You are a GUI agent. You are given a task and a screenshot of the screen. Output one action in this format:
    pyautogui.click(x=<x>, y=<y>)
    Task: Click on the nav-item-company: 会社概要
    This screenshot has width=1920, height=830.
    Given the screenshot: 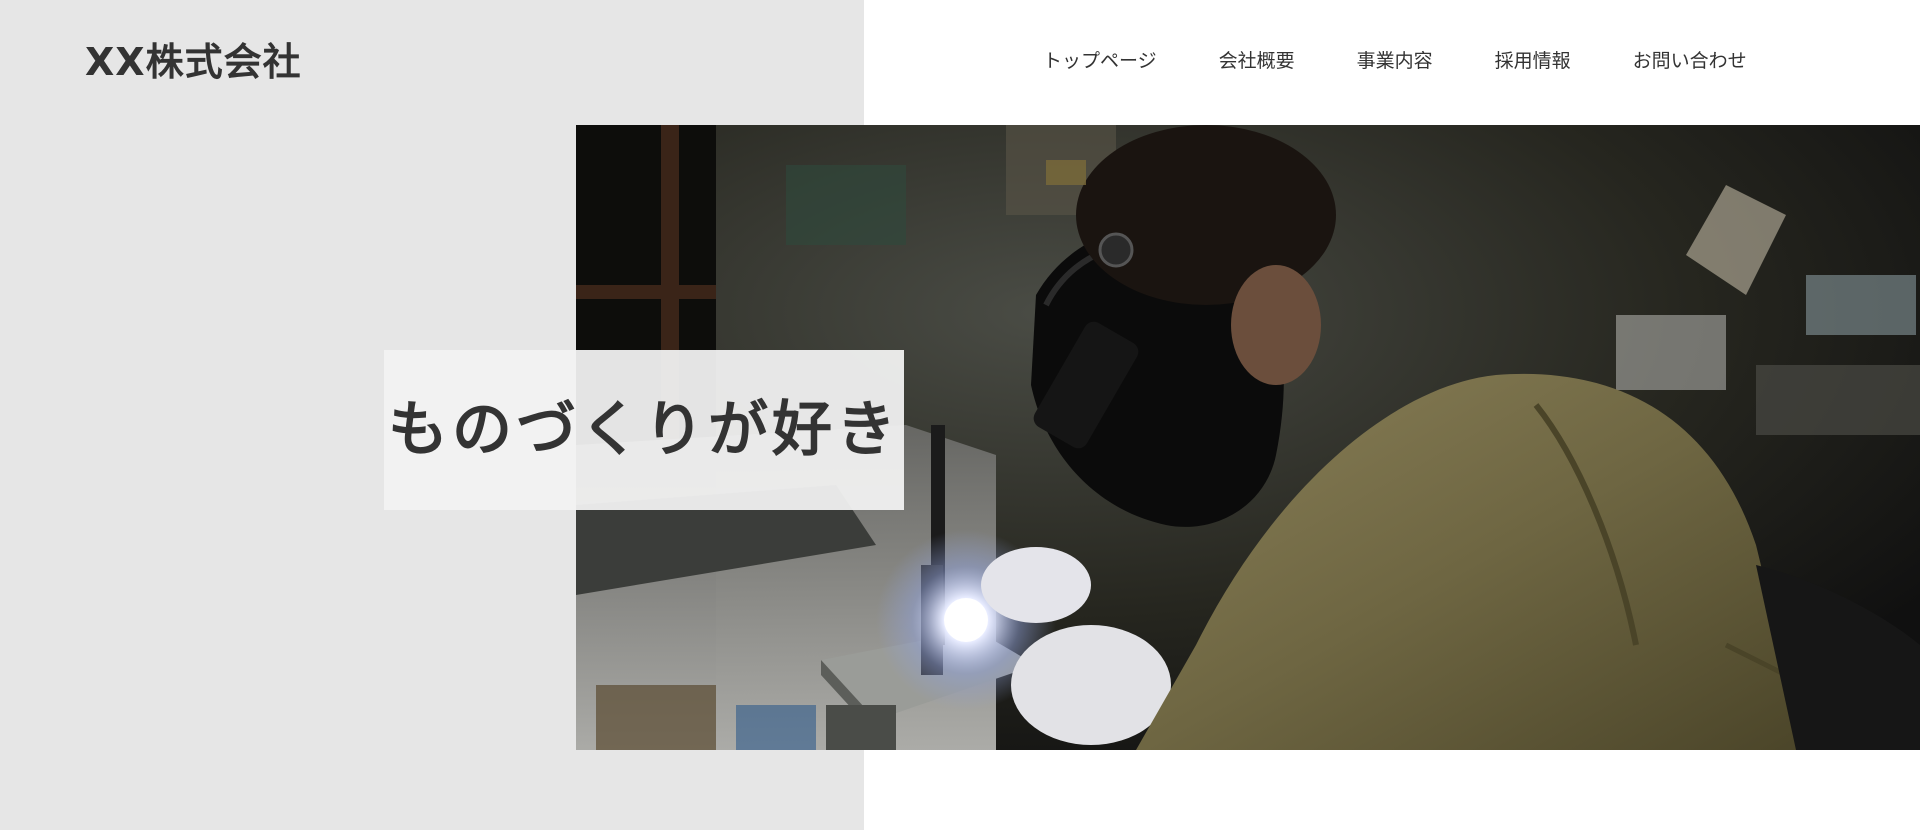 What is the action you would take?
    pyautogui.click(x=1257, y=61)
    